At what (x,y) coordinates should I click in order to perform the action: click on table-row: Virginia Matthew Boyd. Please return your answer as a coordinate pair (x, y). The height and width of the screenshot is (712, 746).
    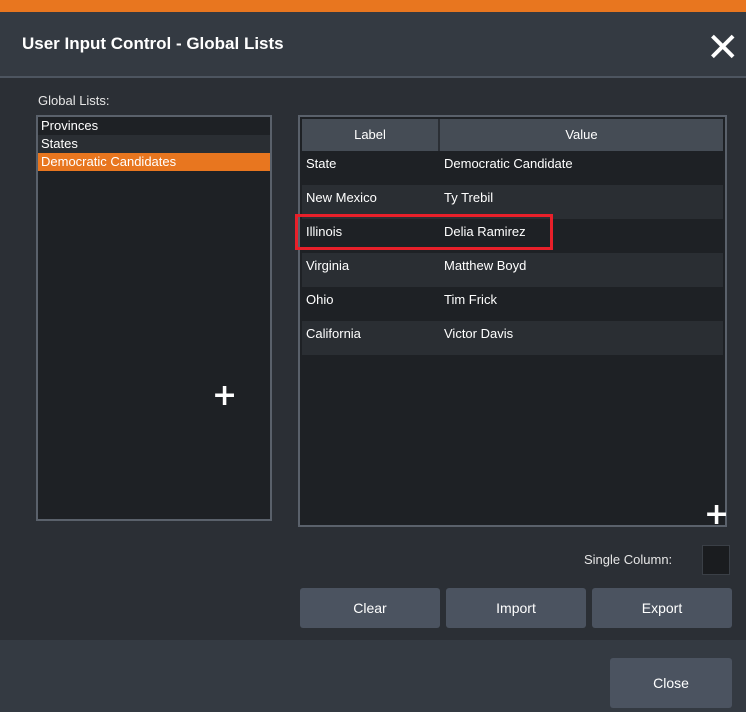
    Looking at the image, I should click on (512, 270).